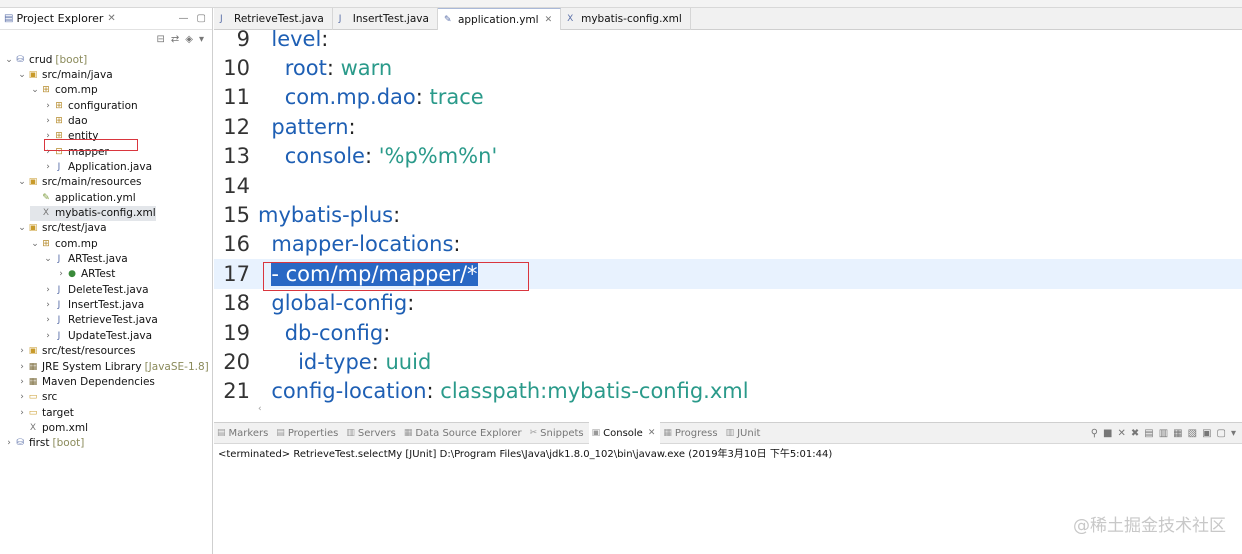  I want to click on tree-item: ⌄ ▣ src/test/java, so click(62, 228).